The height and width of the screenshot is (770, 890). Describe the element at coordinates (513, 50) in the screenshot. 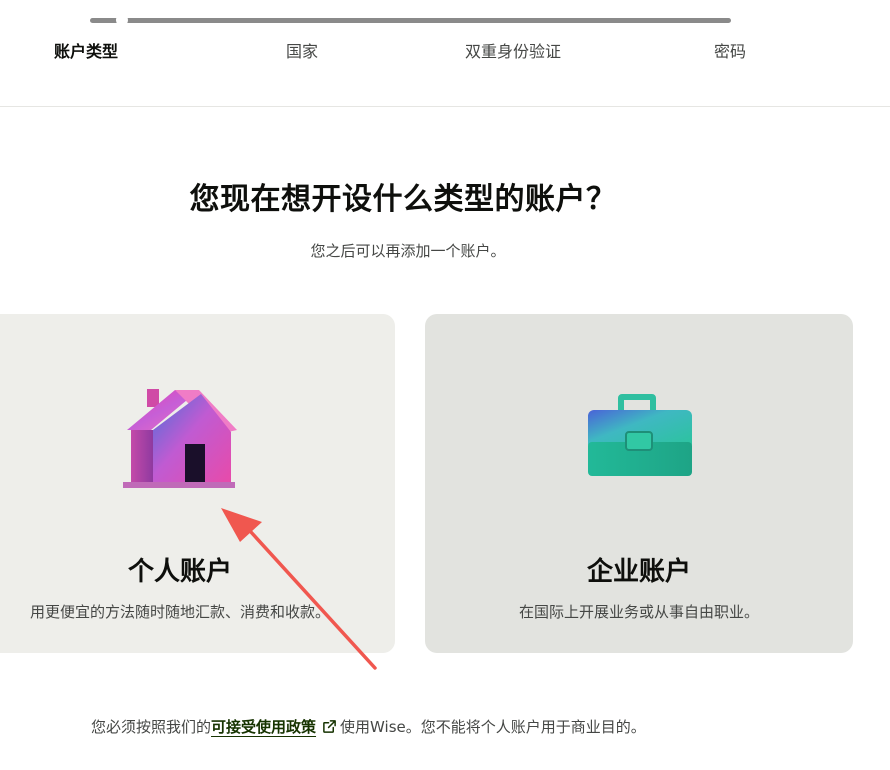

I see `step-two-factor: 双重身份验证` at that location.